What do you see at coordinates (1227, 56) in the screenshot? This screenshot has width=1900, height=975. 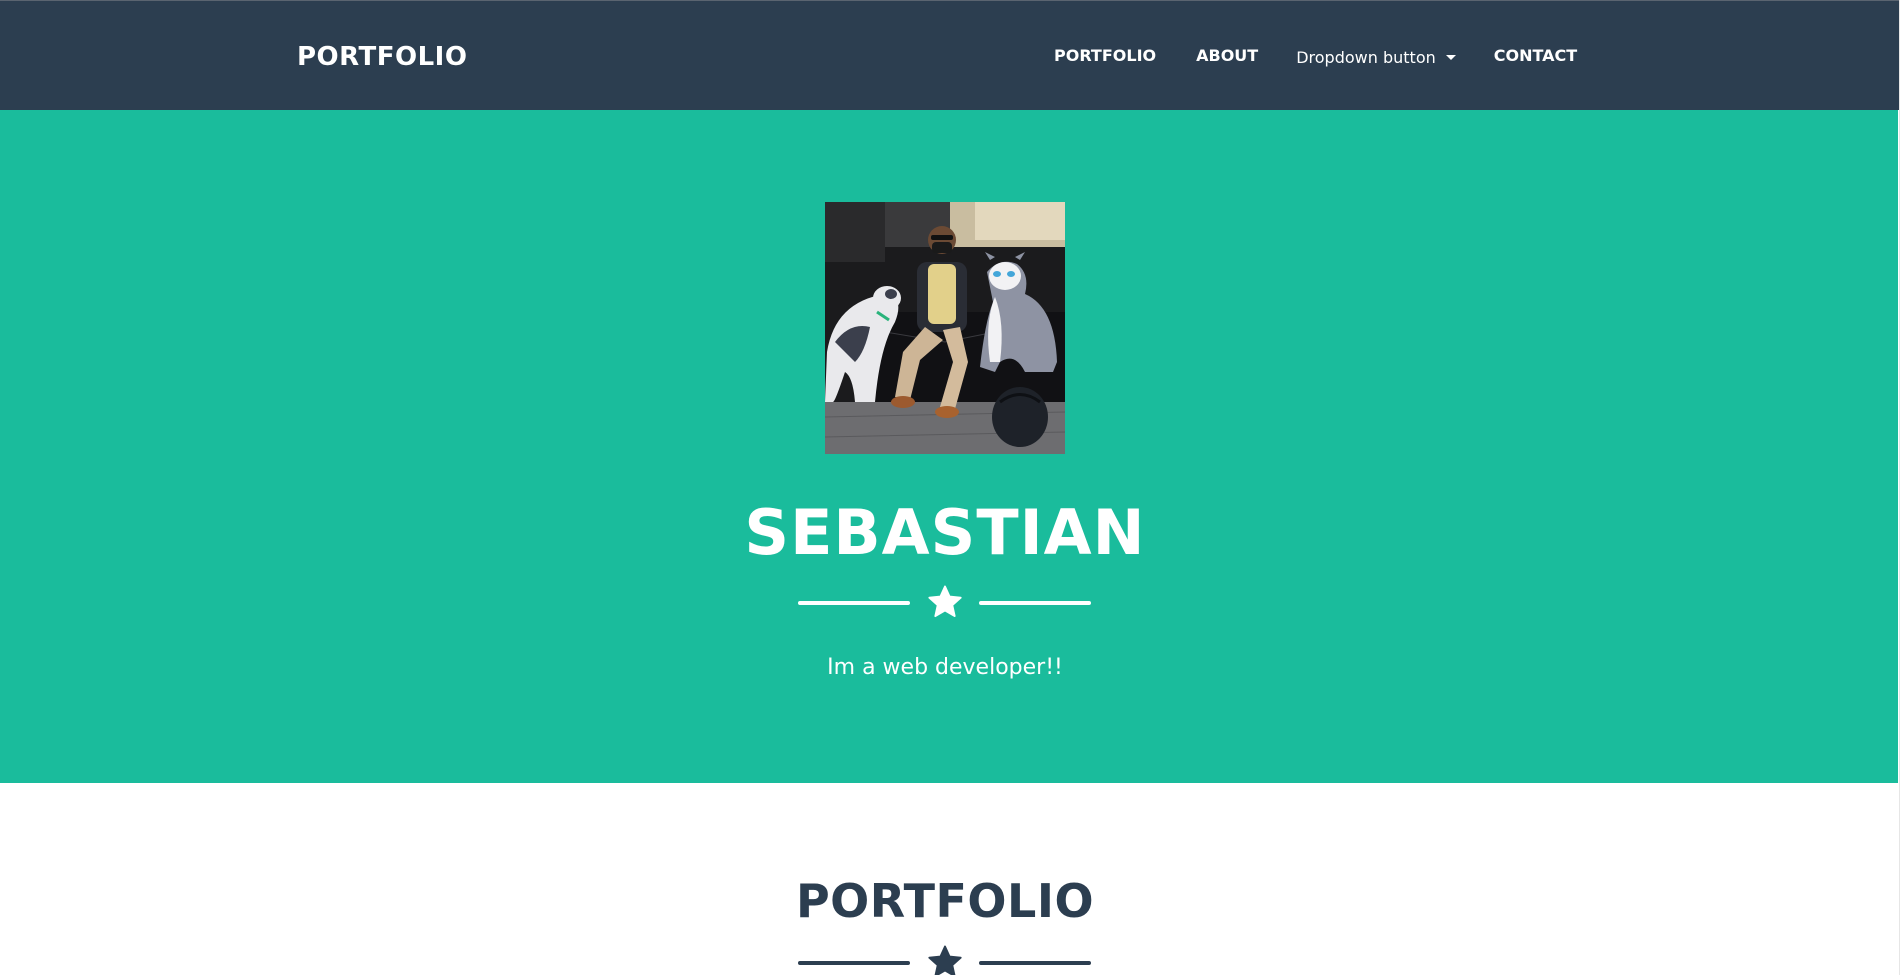 I see `nav-link-about: ABOUT` at bounding box center [1227, 56].